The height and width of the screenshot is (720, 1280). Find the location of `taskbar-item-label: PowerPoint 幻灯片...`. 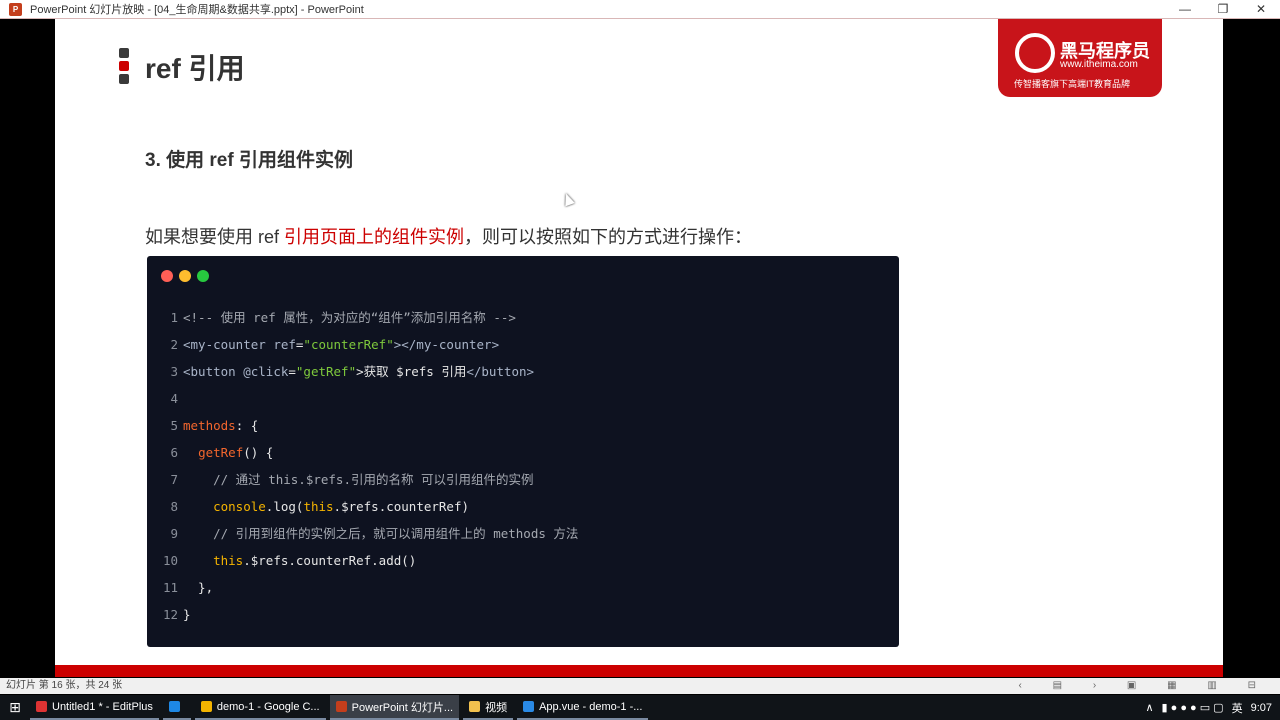

taskbar-item-label: PowerPoint 幻灯片... is located at coordinates (402, 707).